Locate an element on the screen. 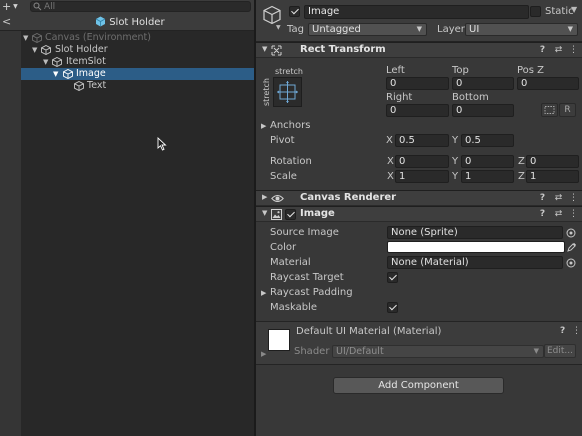 The image size is (582, 436). raycast-padding-label: Raycast Padding is located at coordinates (311, 292).